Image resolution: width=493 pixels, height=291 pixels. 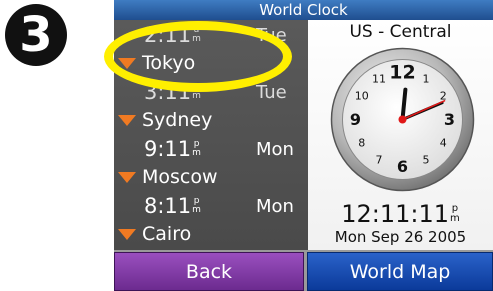 What do you see at coordinates (172, 206) in the screenshot?
I see `city-time: 8:11 p m` at bounding box center [172, 206].